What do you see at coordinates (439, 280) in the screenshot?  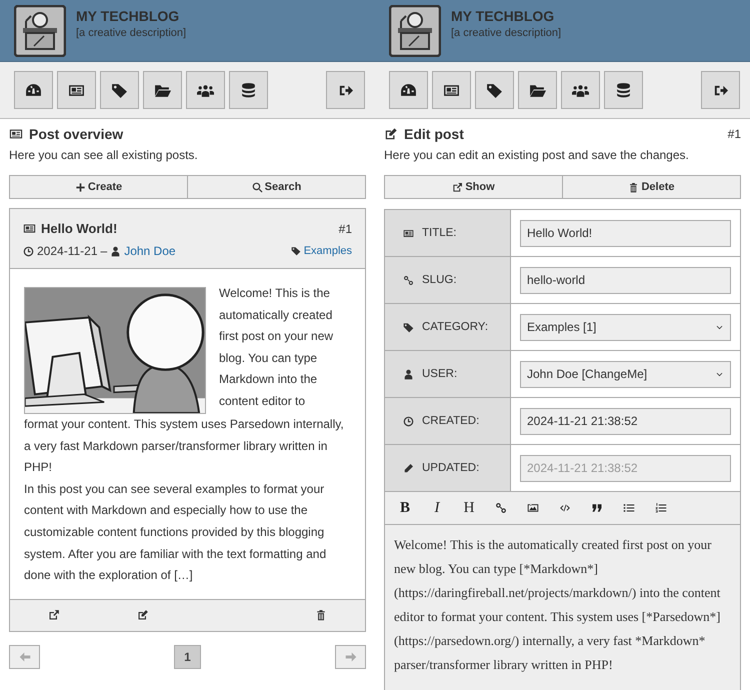 I see `field-label: SLUG:` at bounding box center [439, 280].